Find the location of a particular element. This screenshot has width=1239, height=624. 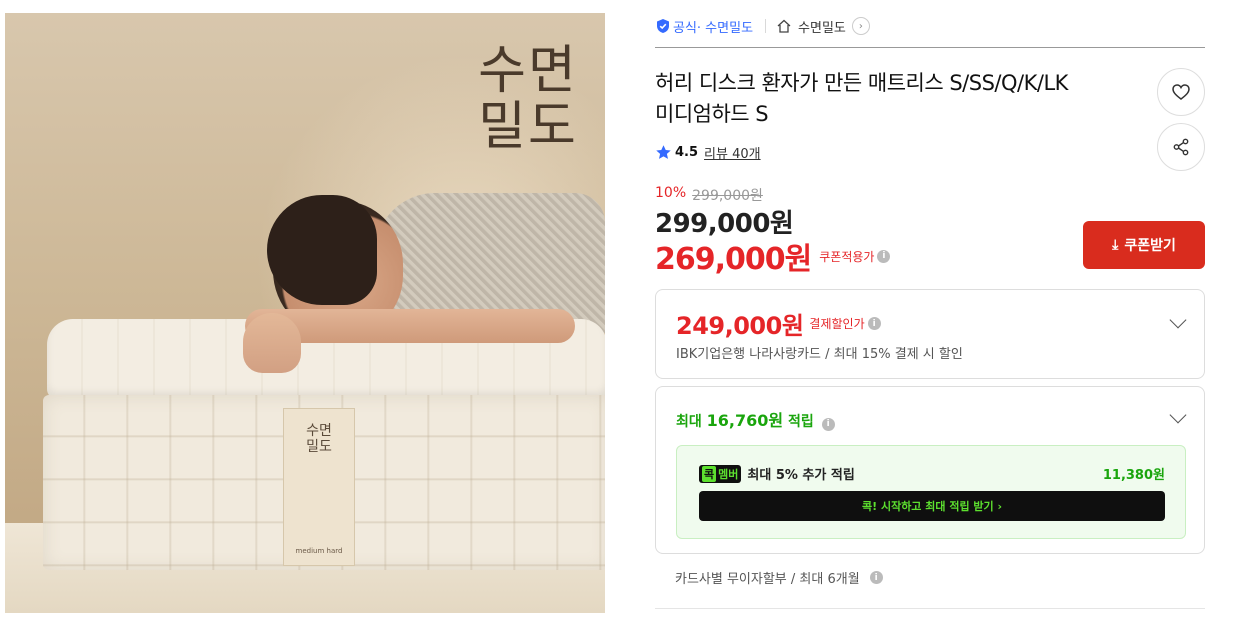

wishlist-button is located at coordinates (1181, 92).